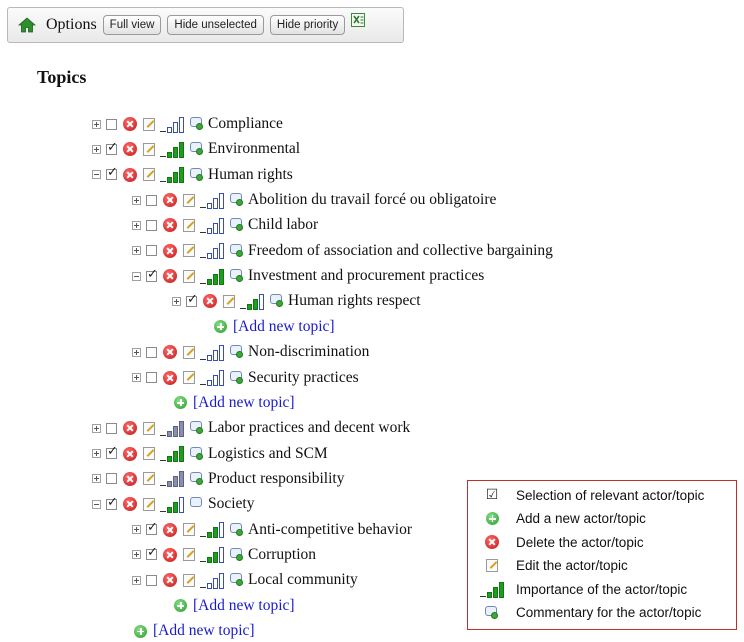  I want to click on hide-priority-button: Hide priority, so click(307, 25).